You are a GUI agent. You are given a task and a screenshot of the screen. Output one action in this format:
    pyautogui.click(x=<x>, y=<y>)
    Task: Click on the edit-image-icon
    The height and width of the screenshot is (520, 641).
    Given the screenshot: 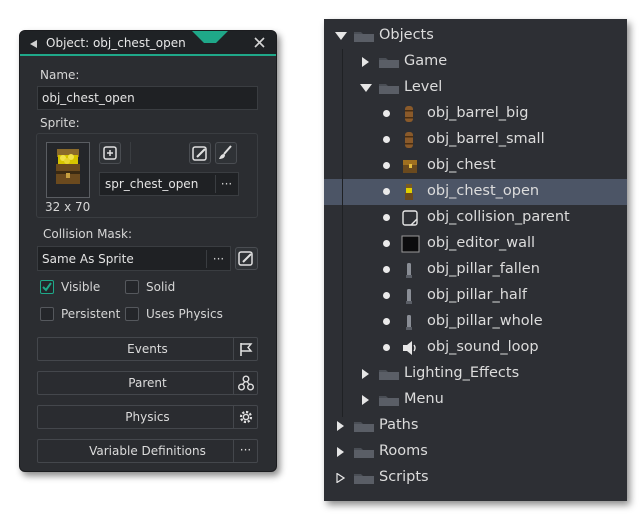 What is the action you would take?
    pyautogui.click(x=245, y=258)
    